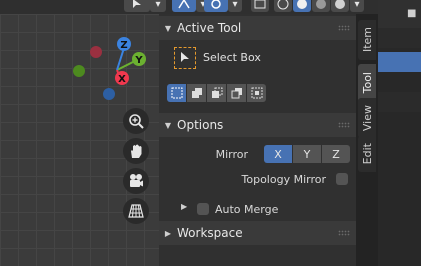 This screenshot has height=266, width=421. What do you see at coordinates (256, 93) in the screenshot?
I see `mode-intersect-button` at bounding box center [256, 93].